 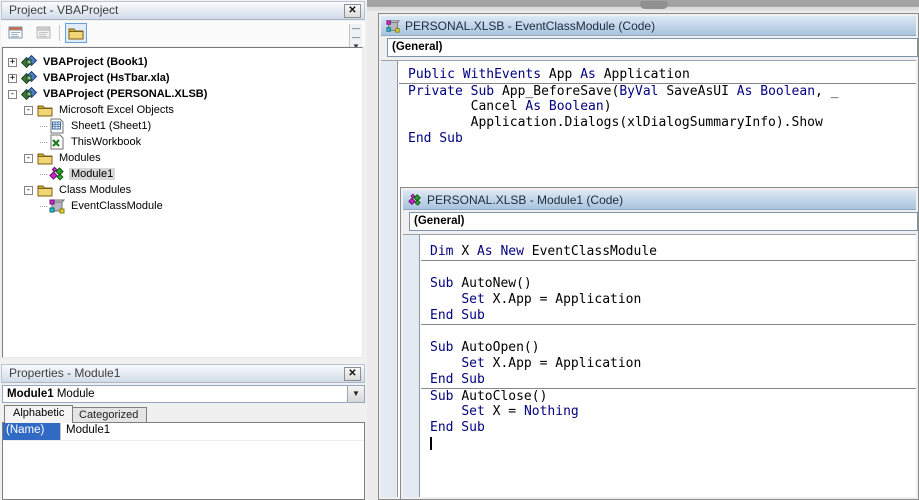 What do you see at coordinates (654, 5) in the screenshot?
I see `cursor-artifact` at bounding box center [654, 5].